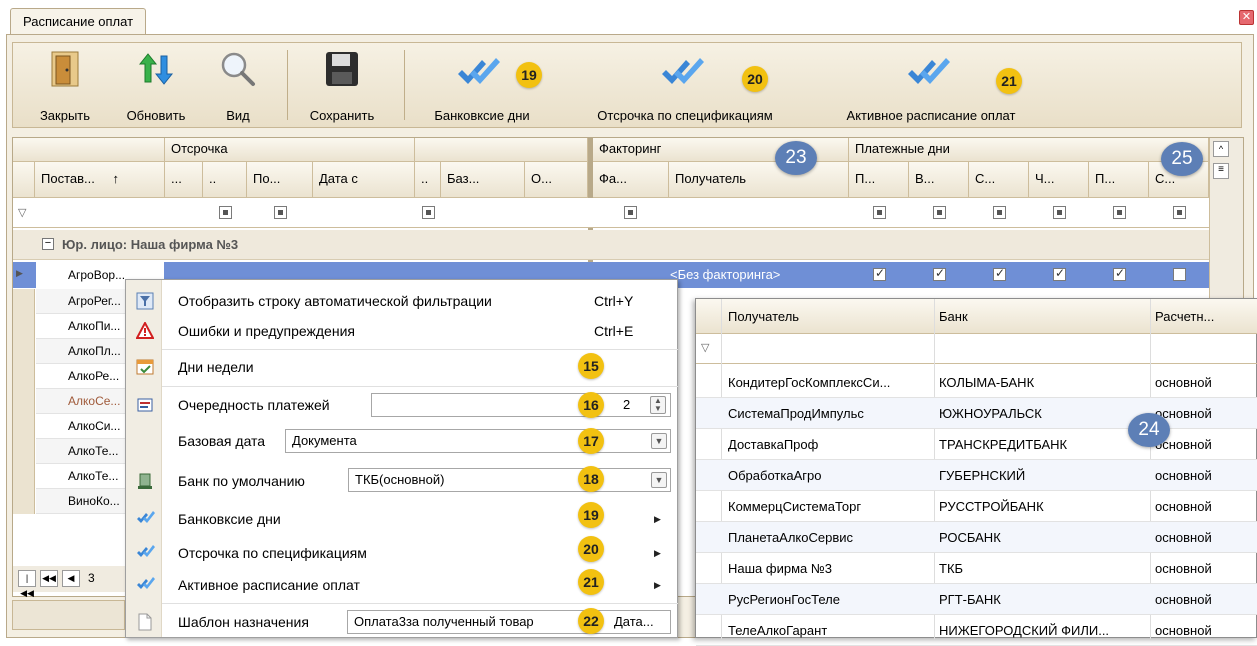 This screenshot has height=646, width=1257. I want to click on prev-record-icon: ◀, so click(71, 578).